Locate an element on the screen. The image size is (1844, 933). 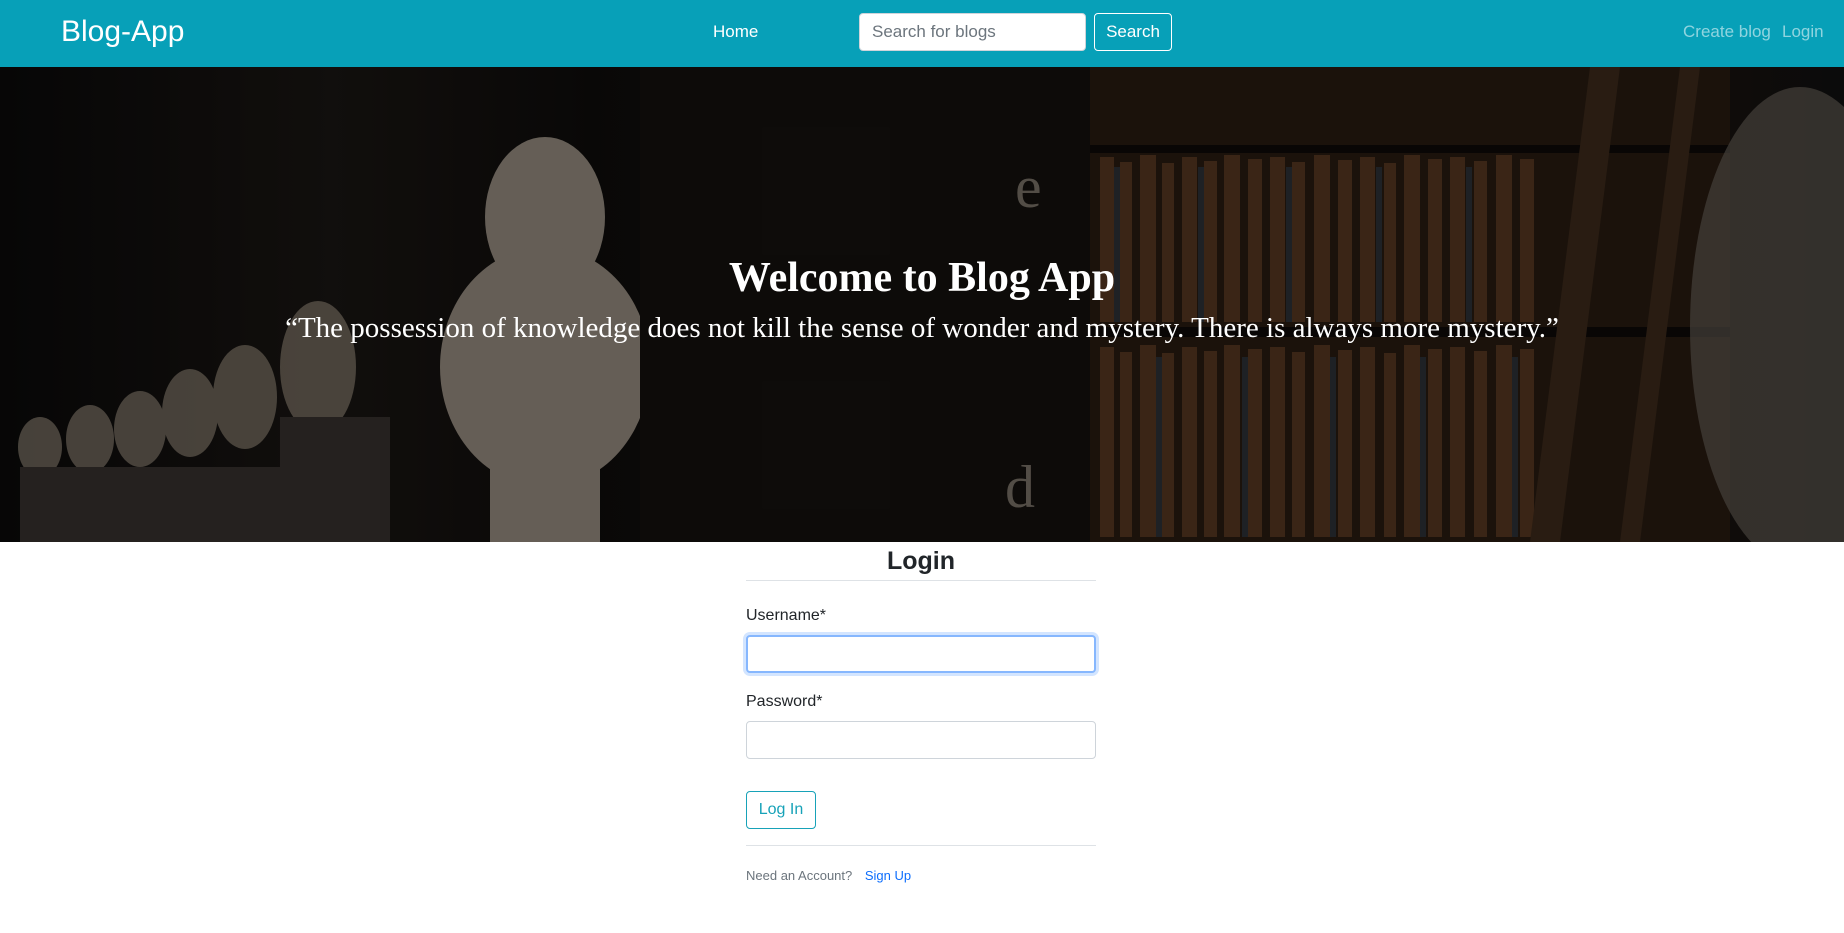
username-input is located at coordinates (921, 654).